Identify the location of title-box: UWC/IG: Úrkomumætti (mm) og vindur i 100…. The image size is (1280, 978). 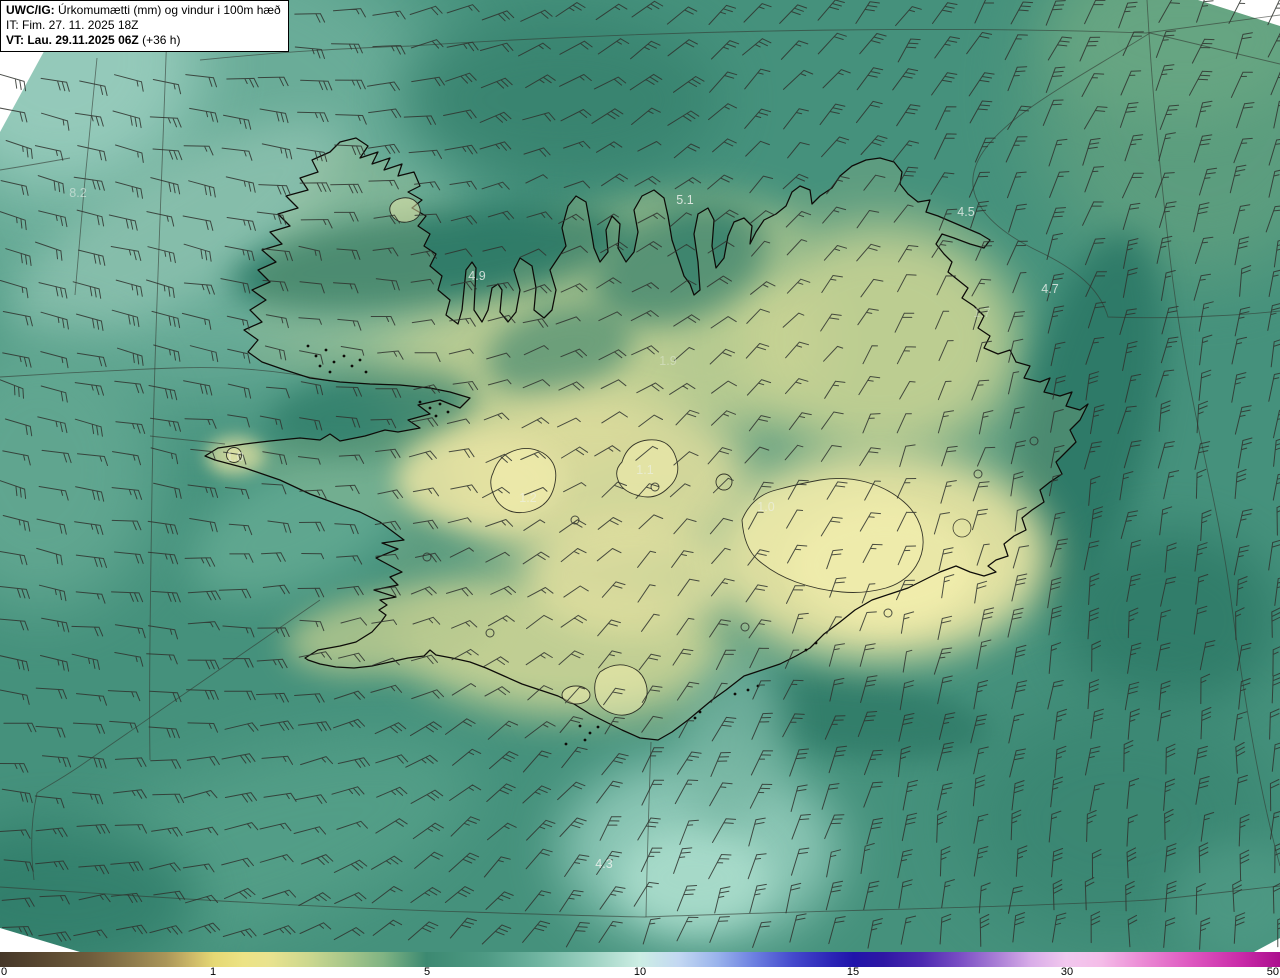
(144, 26).